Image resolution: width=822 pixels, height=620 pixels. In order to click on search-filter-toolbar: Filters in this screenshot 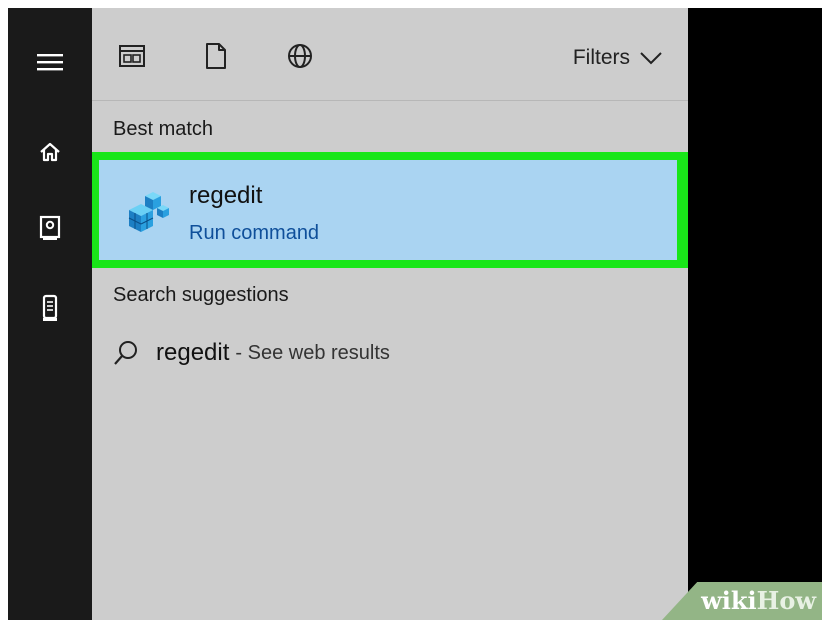, I will do `click(390, 54)`.